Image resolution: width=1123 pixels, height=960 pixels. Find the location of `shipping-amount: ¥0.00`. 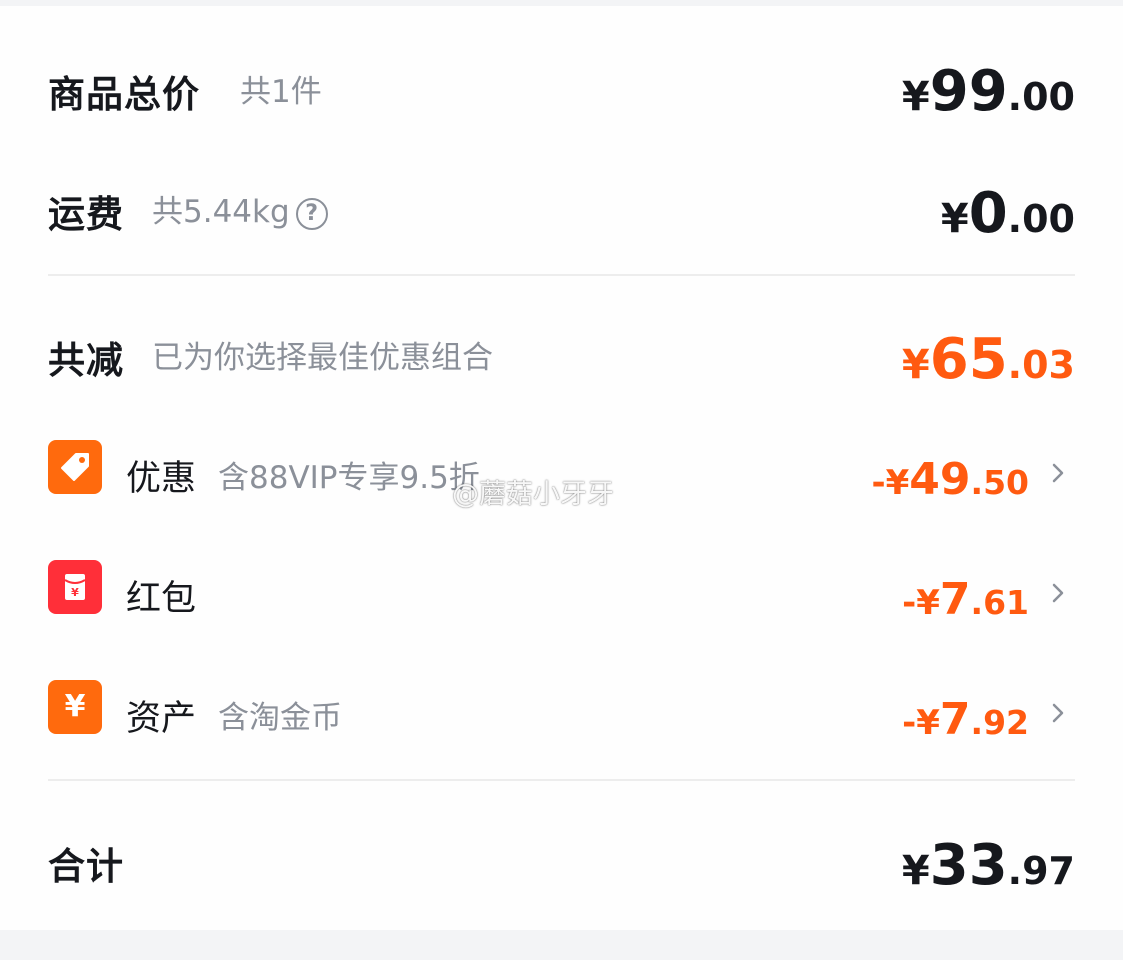

shipping-amount: ¥0.00 is located at coordinates (1008, 214).